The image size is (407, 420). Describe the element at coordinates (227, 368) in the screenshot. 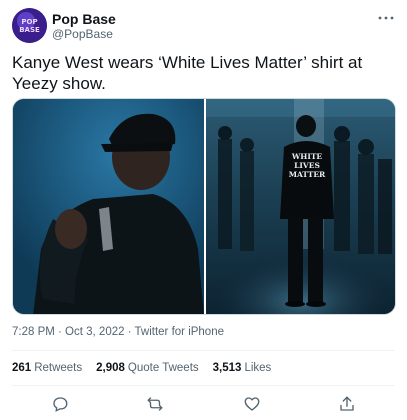

I see `likes-count: 3,513` at that location.